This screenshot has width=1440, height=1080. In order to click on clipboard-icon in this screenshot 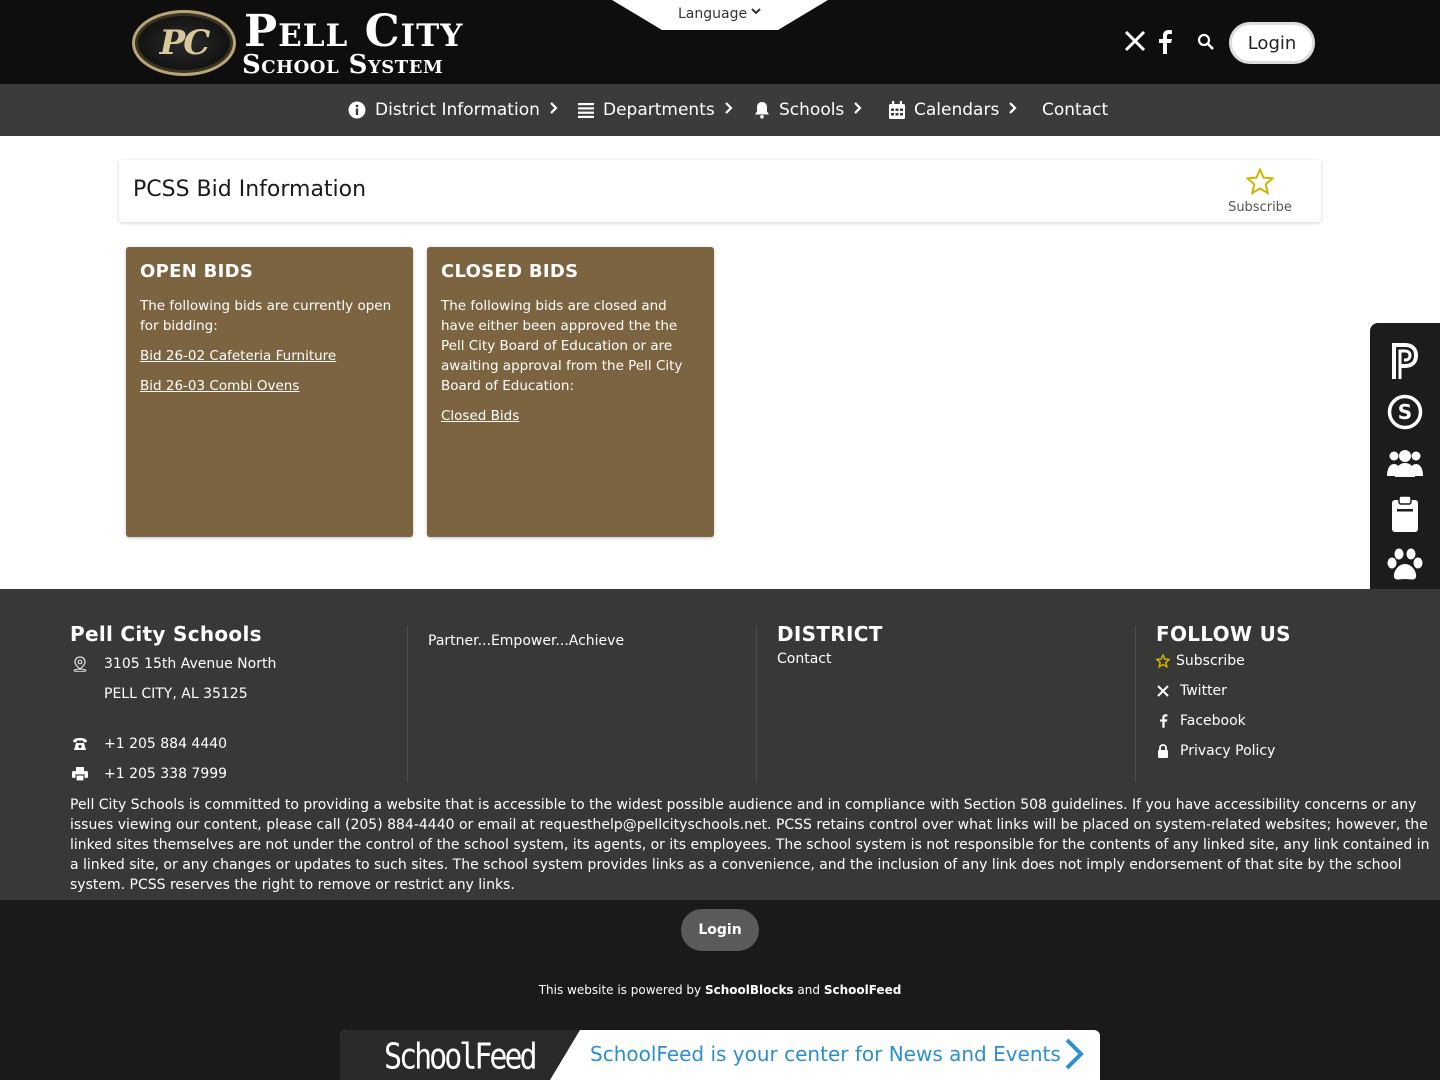, I will do `click(1405, 514)`.